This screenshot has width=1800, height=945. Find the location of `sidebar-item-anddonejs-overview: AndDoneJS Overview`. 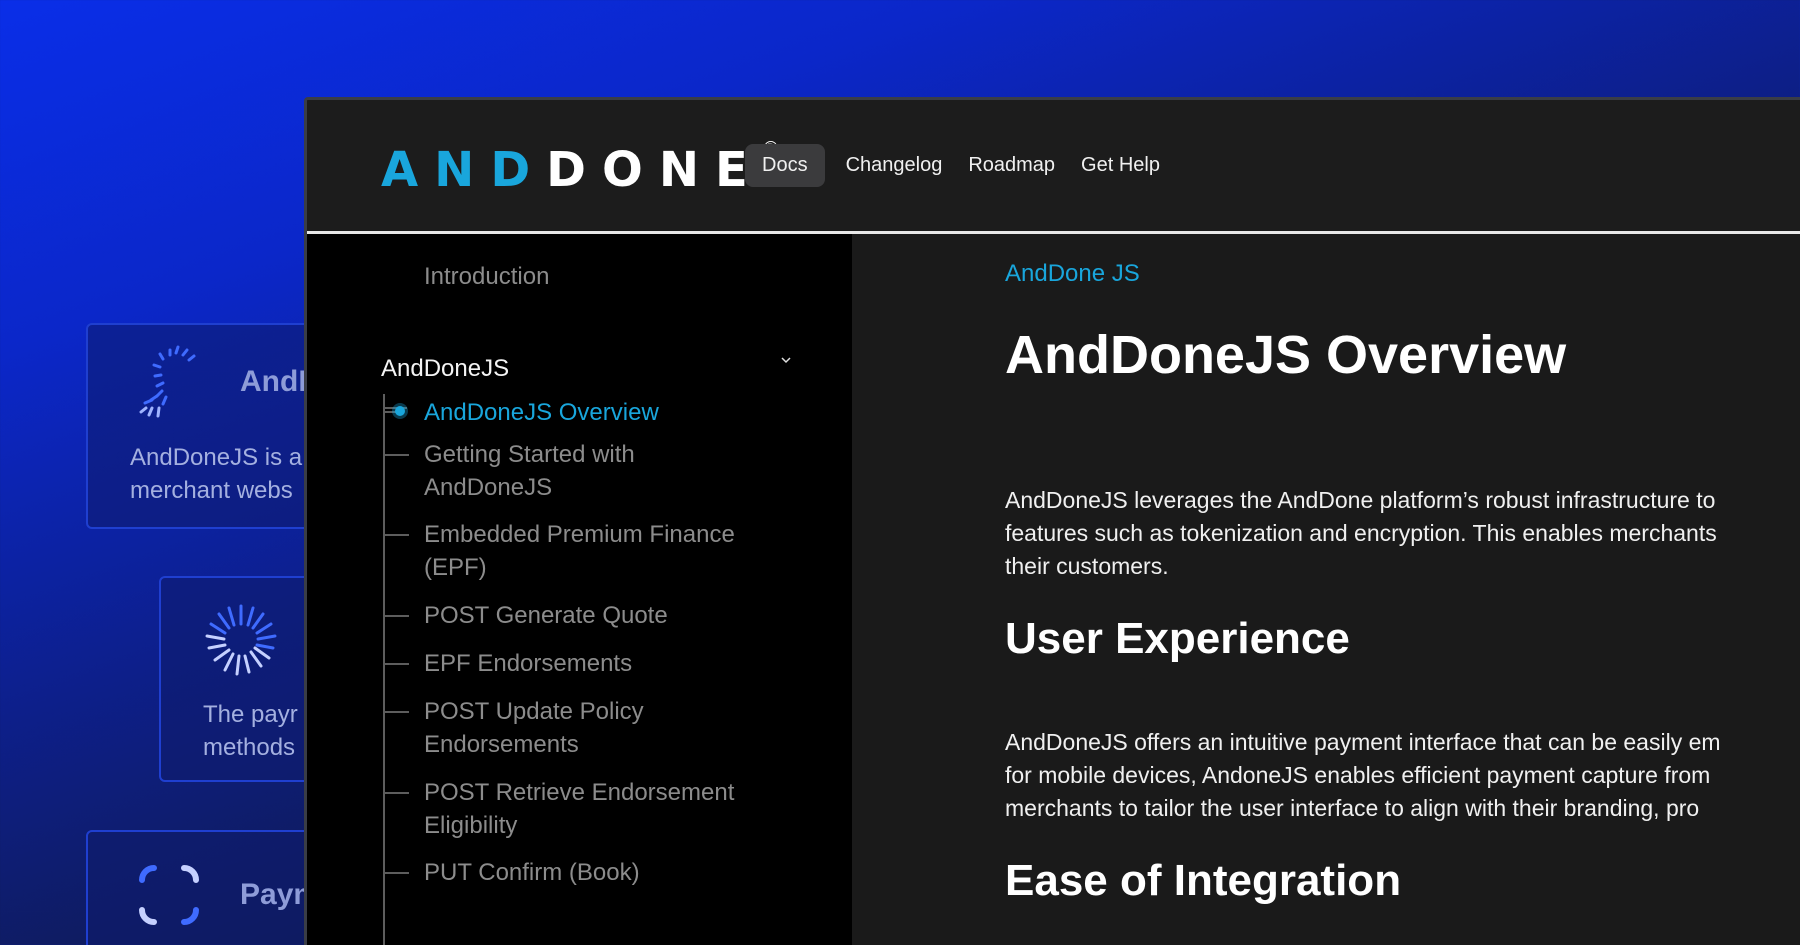

sidebar-item-anddonejs-overview: AndDoneJS Overview is located at coordinates (541, 412).